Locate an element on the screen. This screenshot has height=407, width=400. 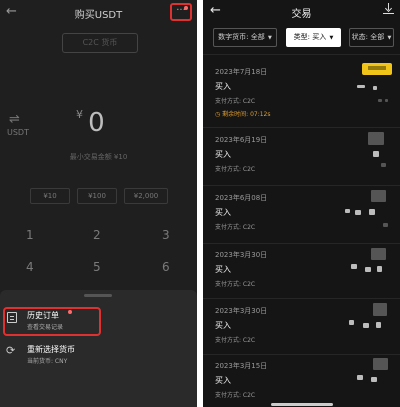
filter-key: 类型: is located at coordinates (302, 37).